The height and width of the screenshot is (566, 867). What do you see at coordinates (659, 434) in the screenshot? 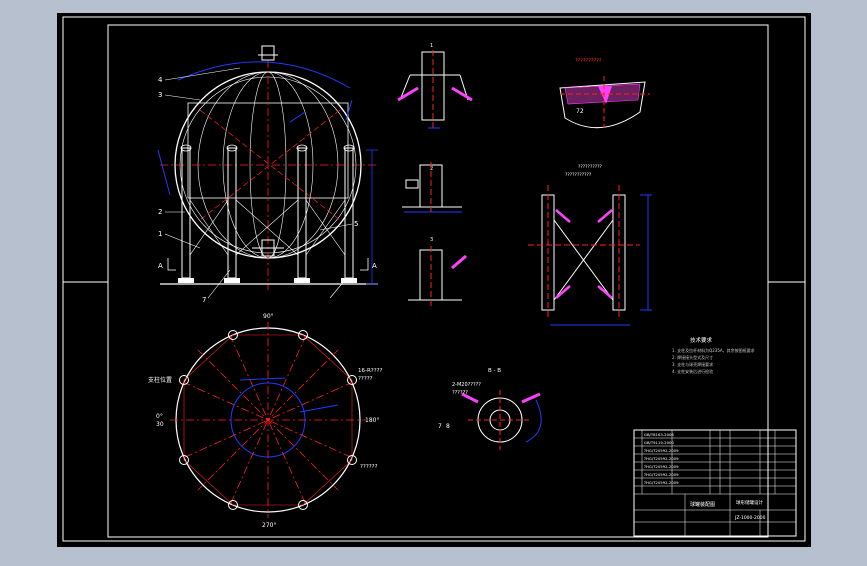
I see `bom-row-1: GB/T8163-2008` at bounding box center [659, 434].